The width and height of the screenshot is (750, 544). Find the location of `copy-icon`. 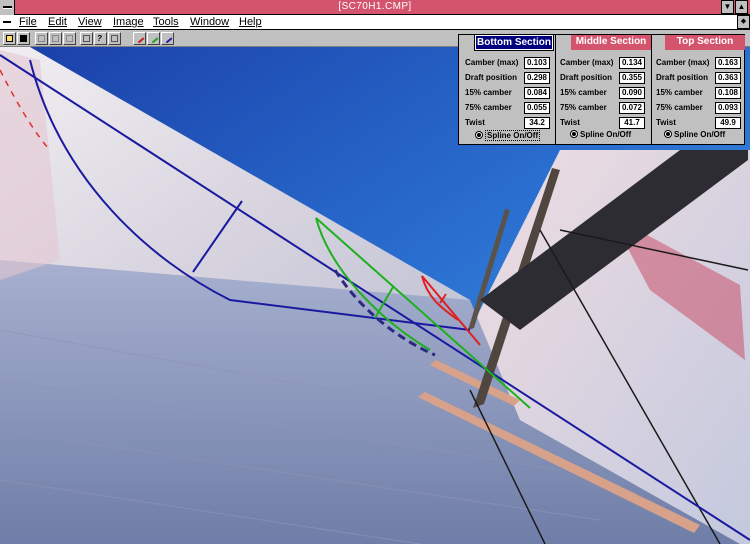

copy-icon is located at coordinates (55, 38).